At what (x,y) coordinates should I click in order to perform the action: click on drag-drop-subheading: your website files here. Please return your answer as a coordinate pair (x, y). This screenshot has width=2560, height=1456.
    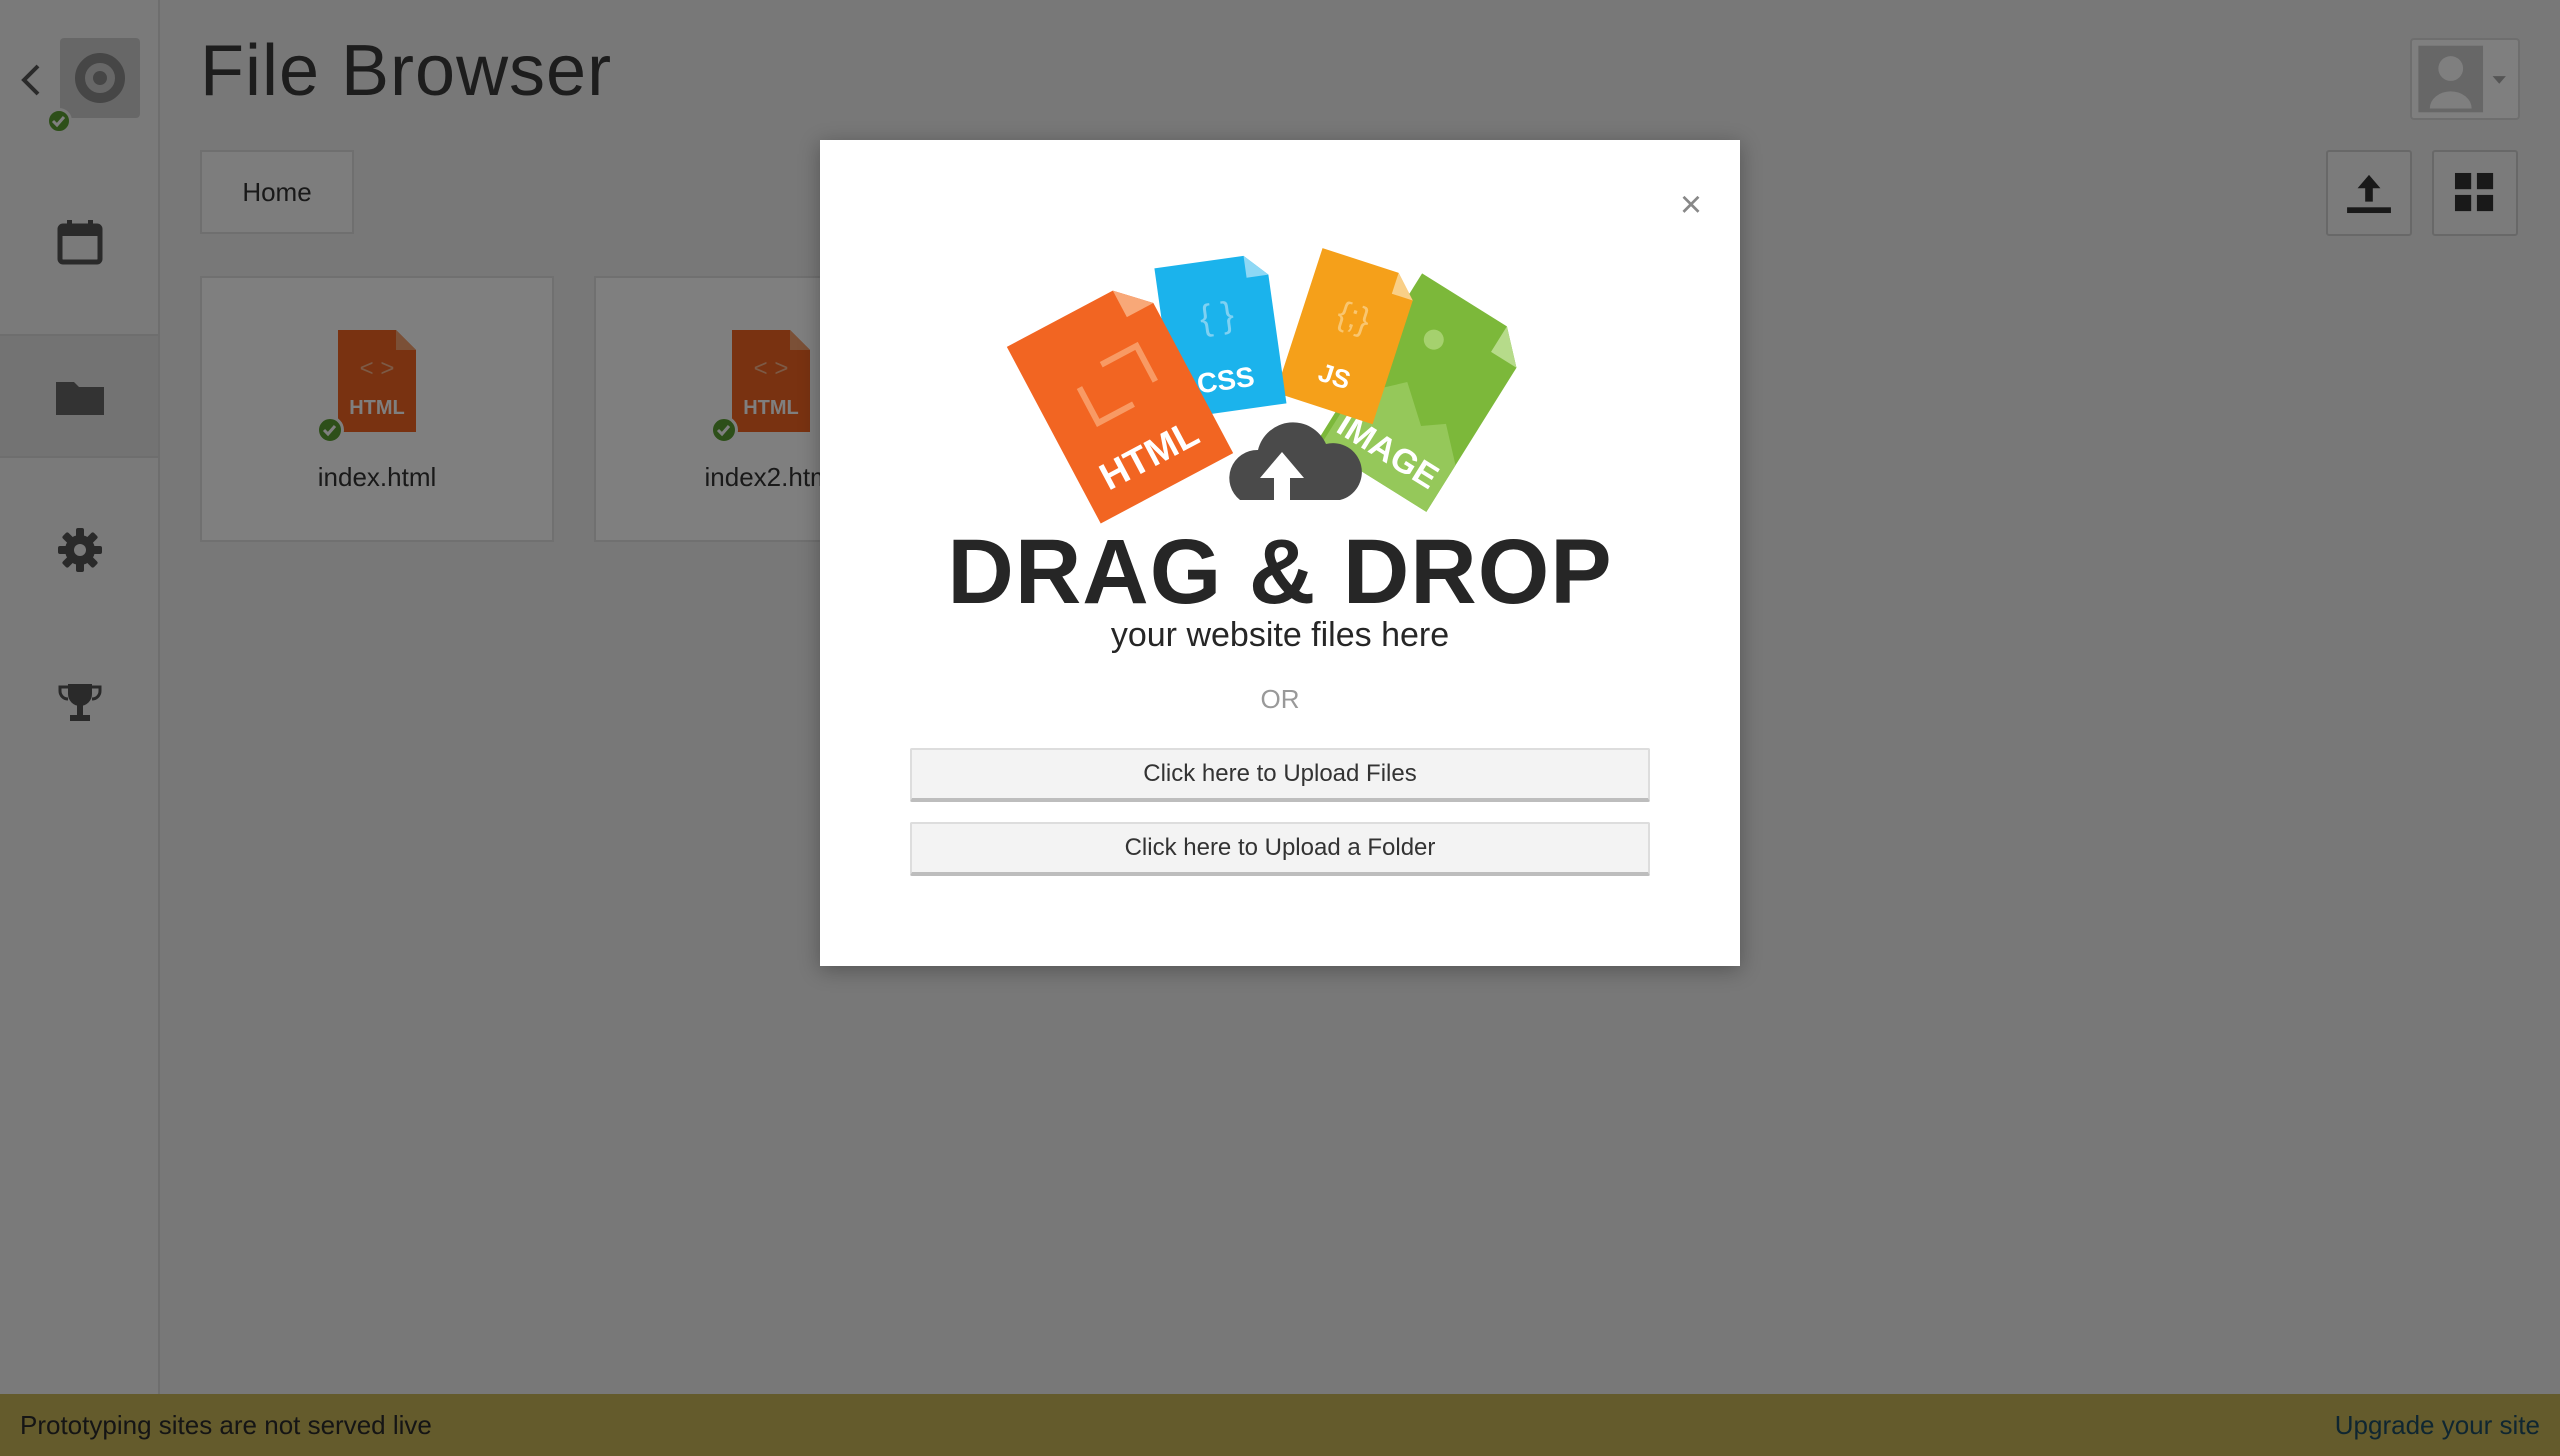
    Looking at the image, I should click on (1280, 635).